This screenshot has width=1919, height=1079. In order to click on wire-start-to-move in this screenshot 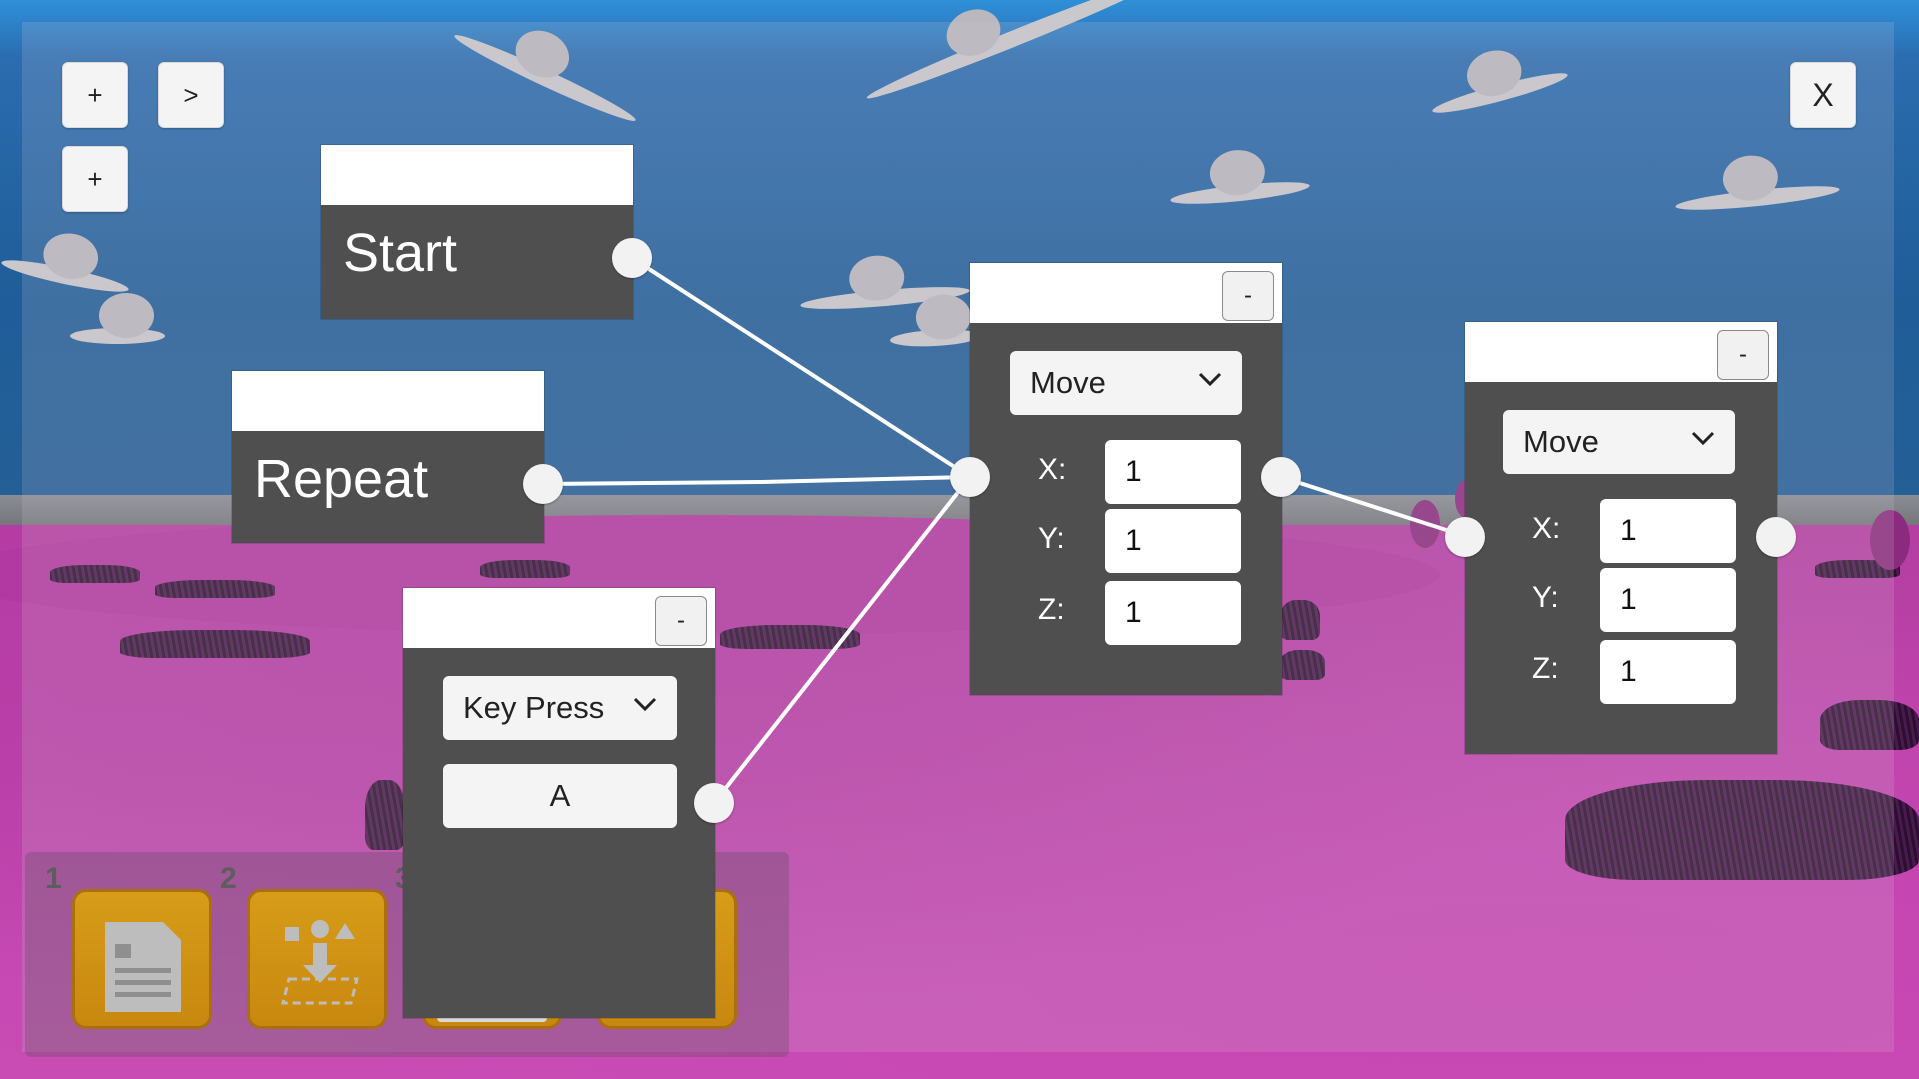, I will do `click(801, 367)`.